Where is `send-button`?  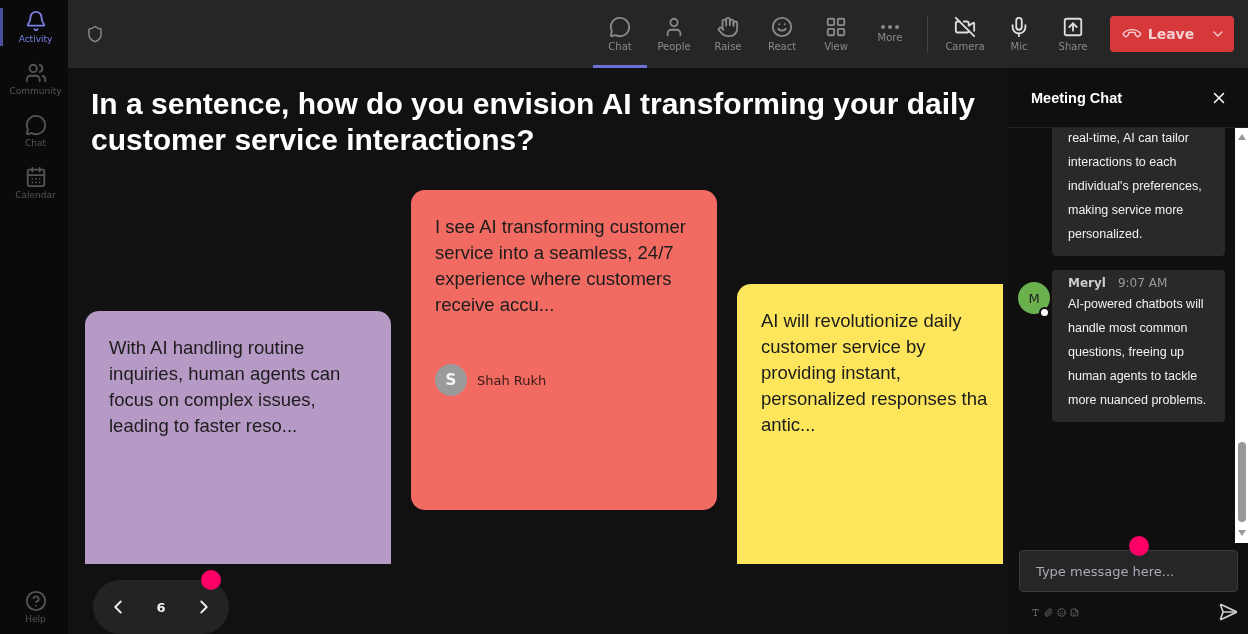
send-button is located at coordinates (1228, 612).